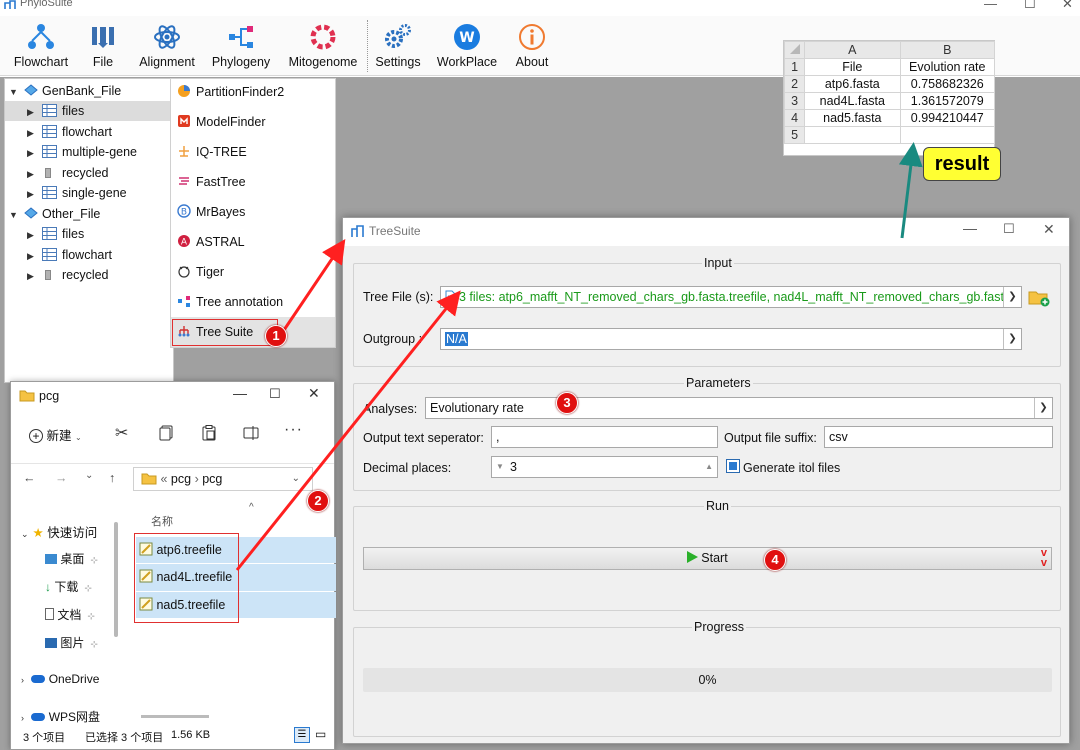 The width and height of the screenshot is (1080, 750). What do you see at coordinates (775, 560) in the screenshot?
I see `step-badge: 4` at bounding box center [775, 560].